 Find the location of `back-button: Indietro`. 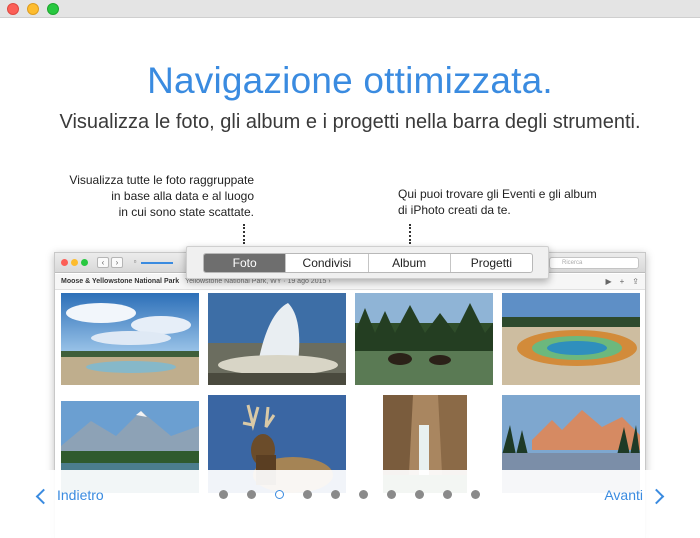

back-button: Indietro is located at coordinates (69, 495).